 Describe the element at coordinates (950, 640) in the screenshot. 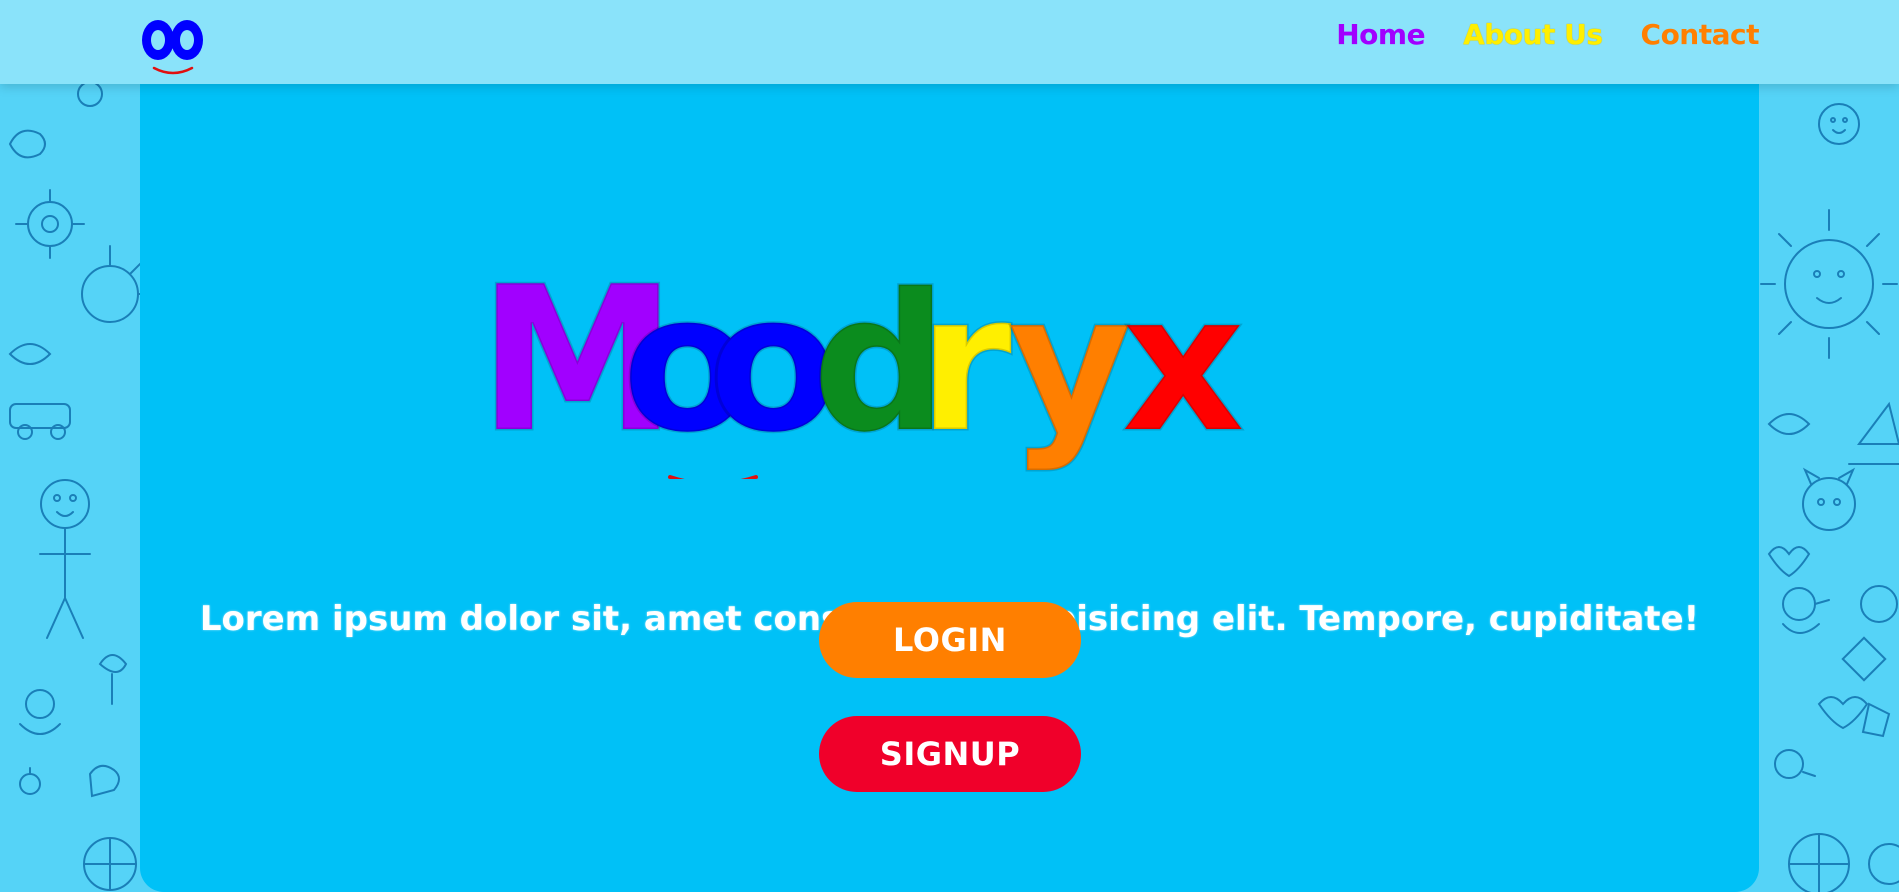

I see `login-button: LOGIN` at that location.